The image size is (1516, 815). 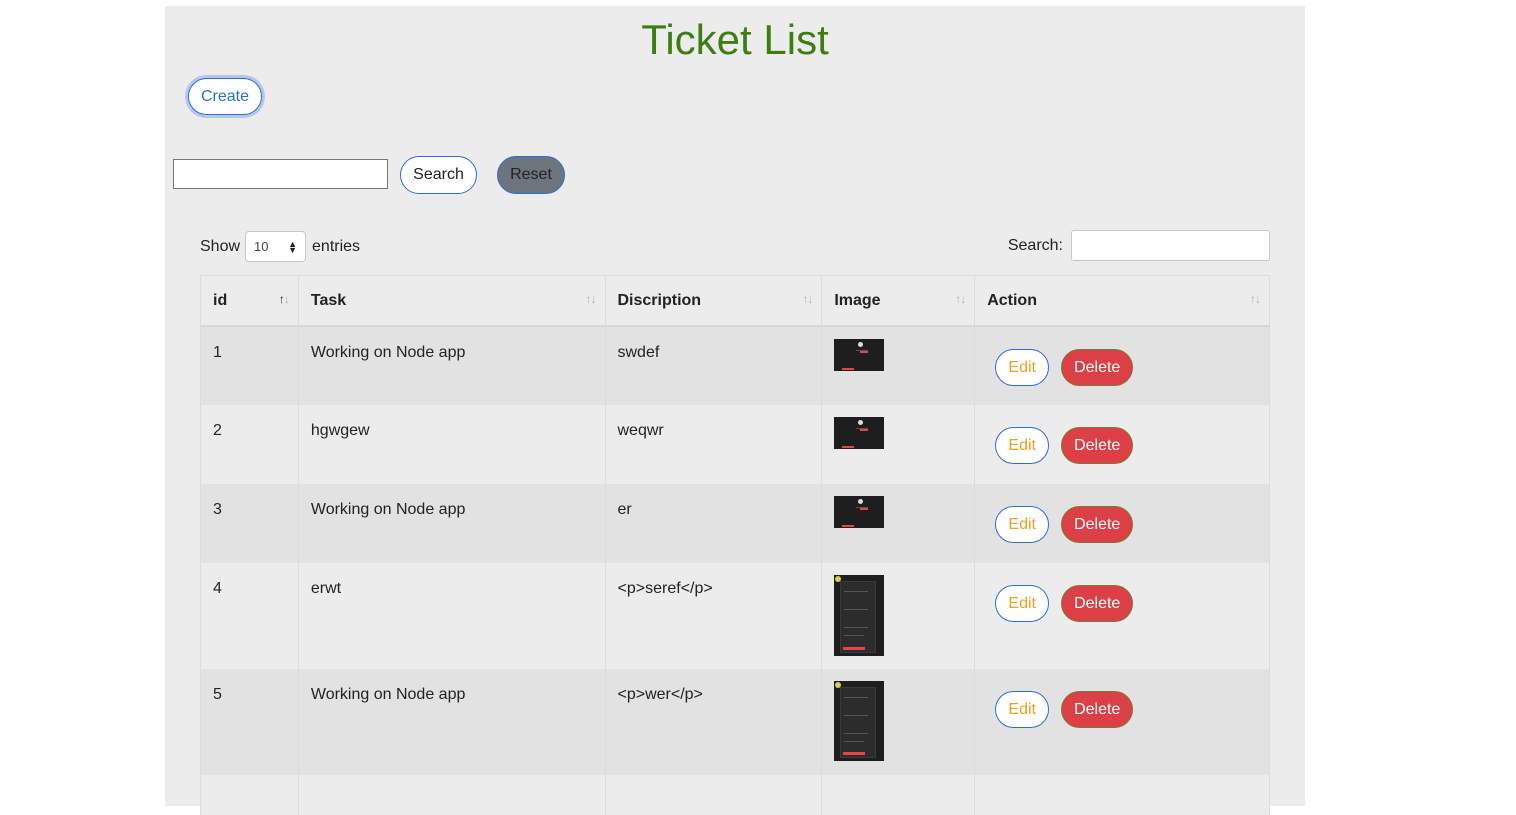 I want to click on column-header-label: id, so click(x=220, y=300).